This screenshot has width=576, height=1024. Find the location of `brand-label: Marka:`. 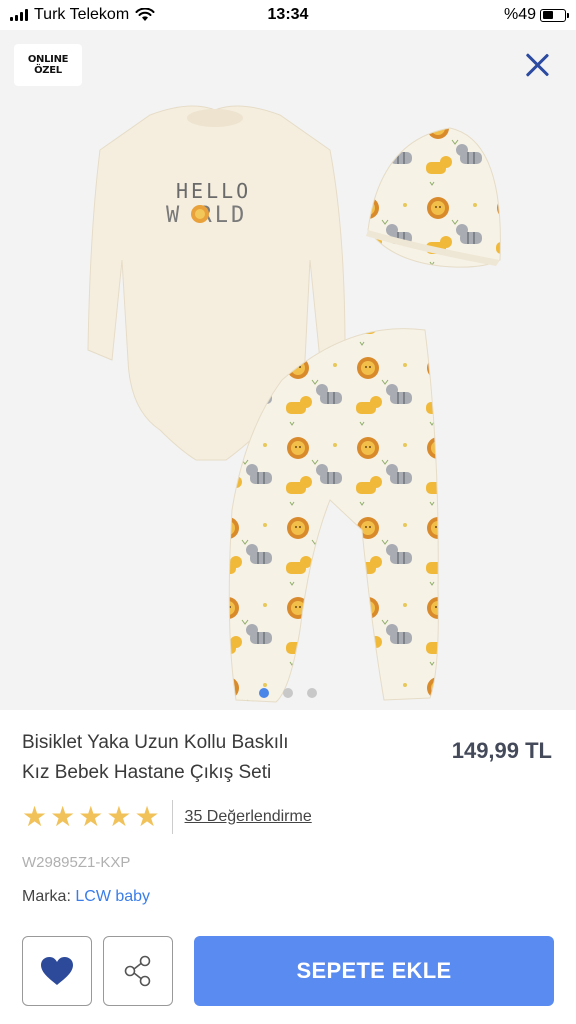

brand-label: Marka: is located at coordinates (46, 896).